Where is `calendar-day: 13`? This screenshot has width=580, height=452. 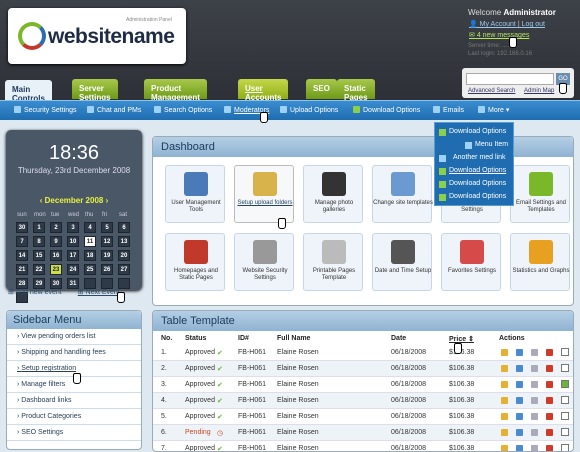
calendar-day: 13 is located at coordinates (124, 241).